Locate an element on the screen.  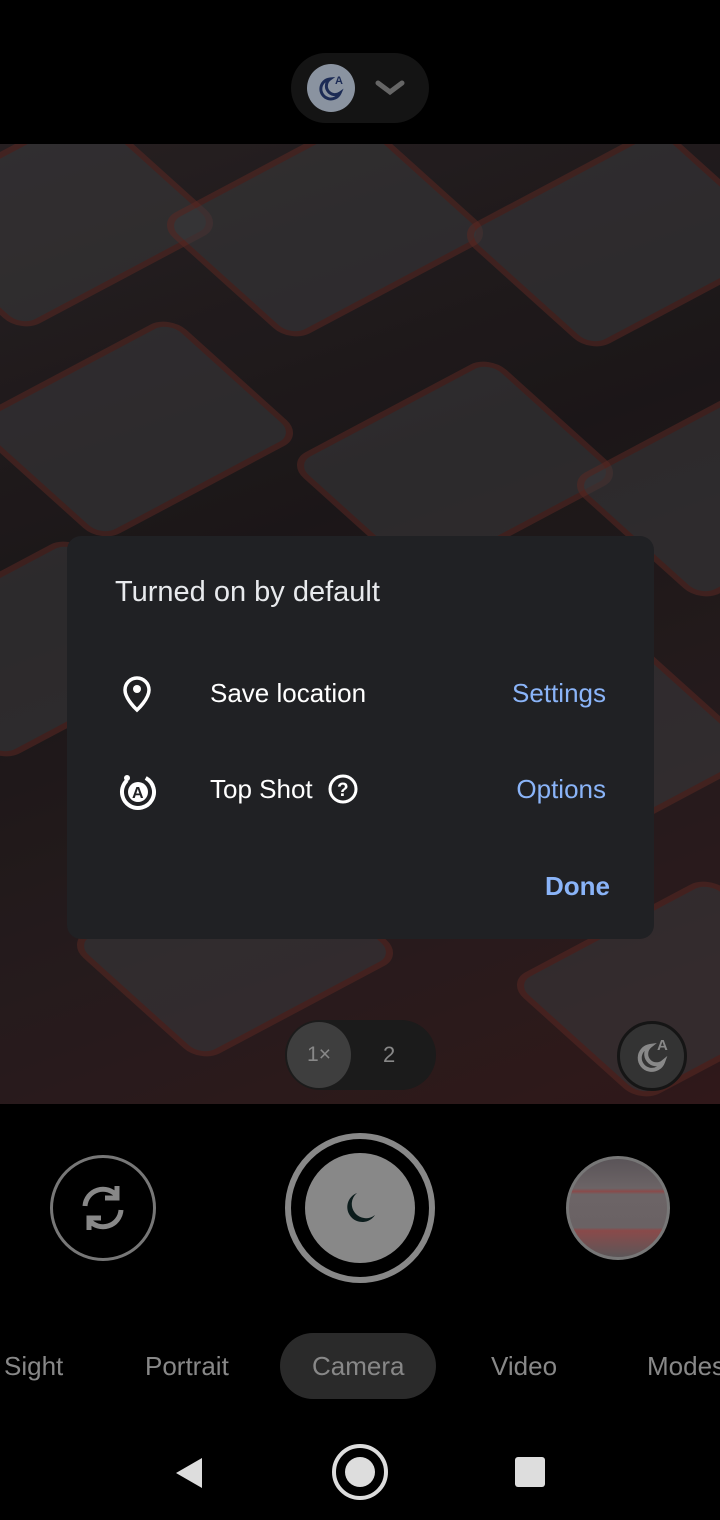
top-shot-icon: A is located at coordinates (138, 791).